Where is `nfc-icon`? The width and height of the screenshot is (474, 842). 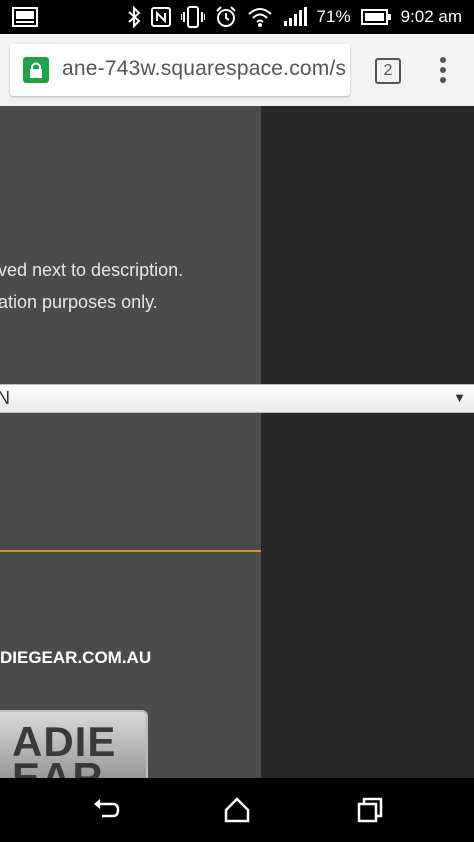
nfc-icon is located at coordinates (160, 17).